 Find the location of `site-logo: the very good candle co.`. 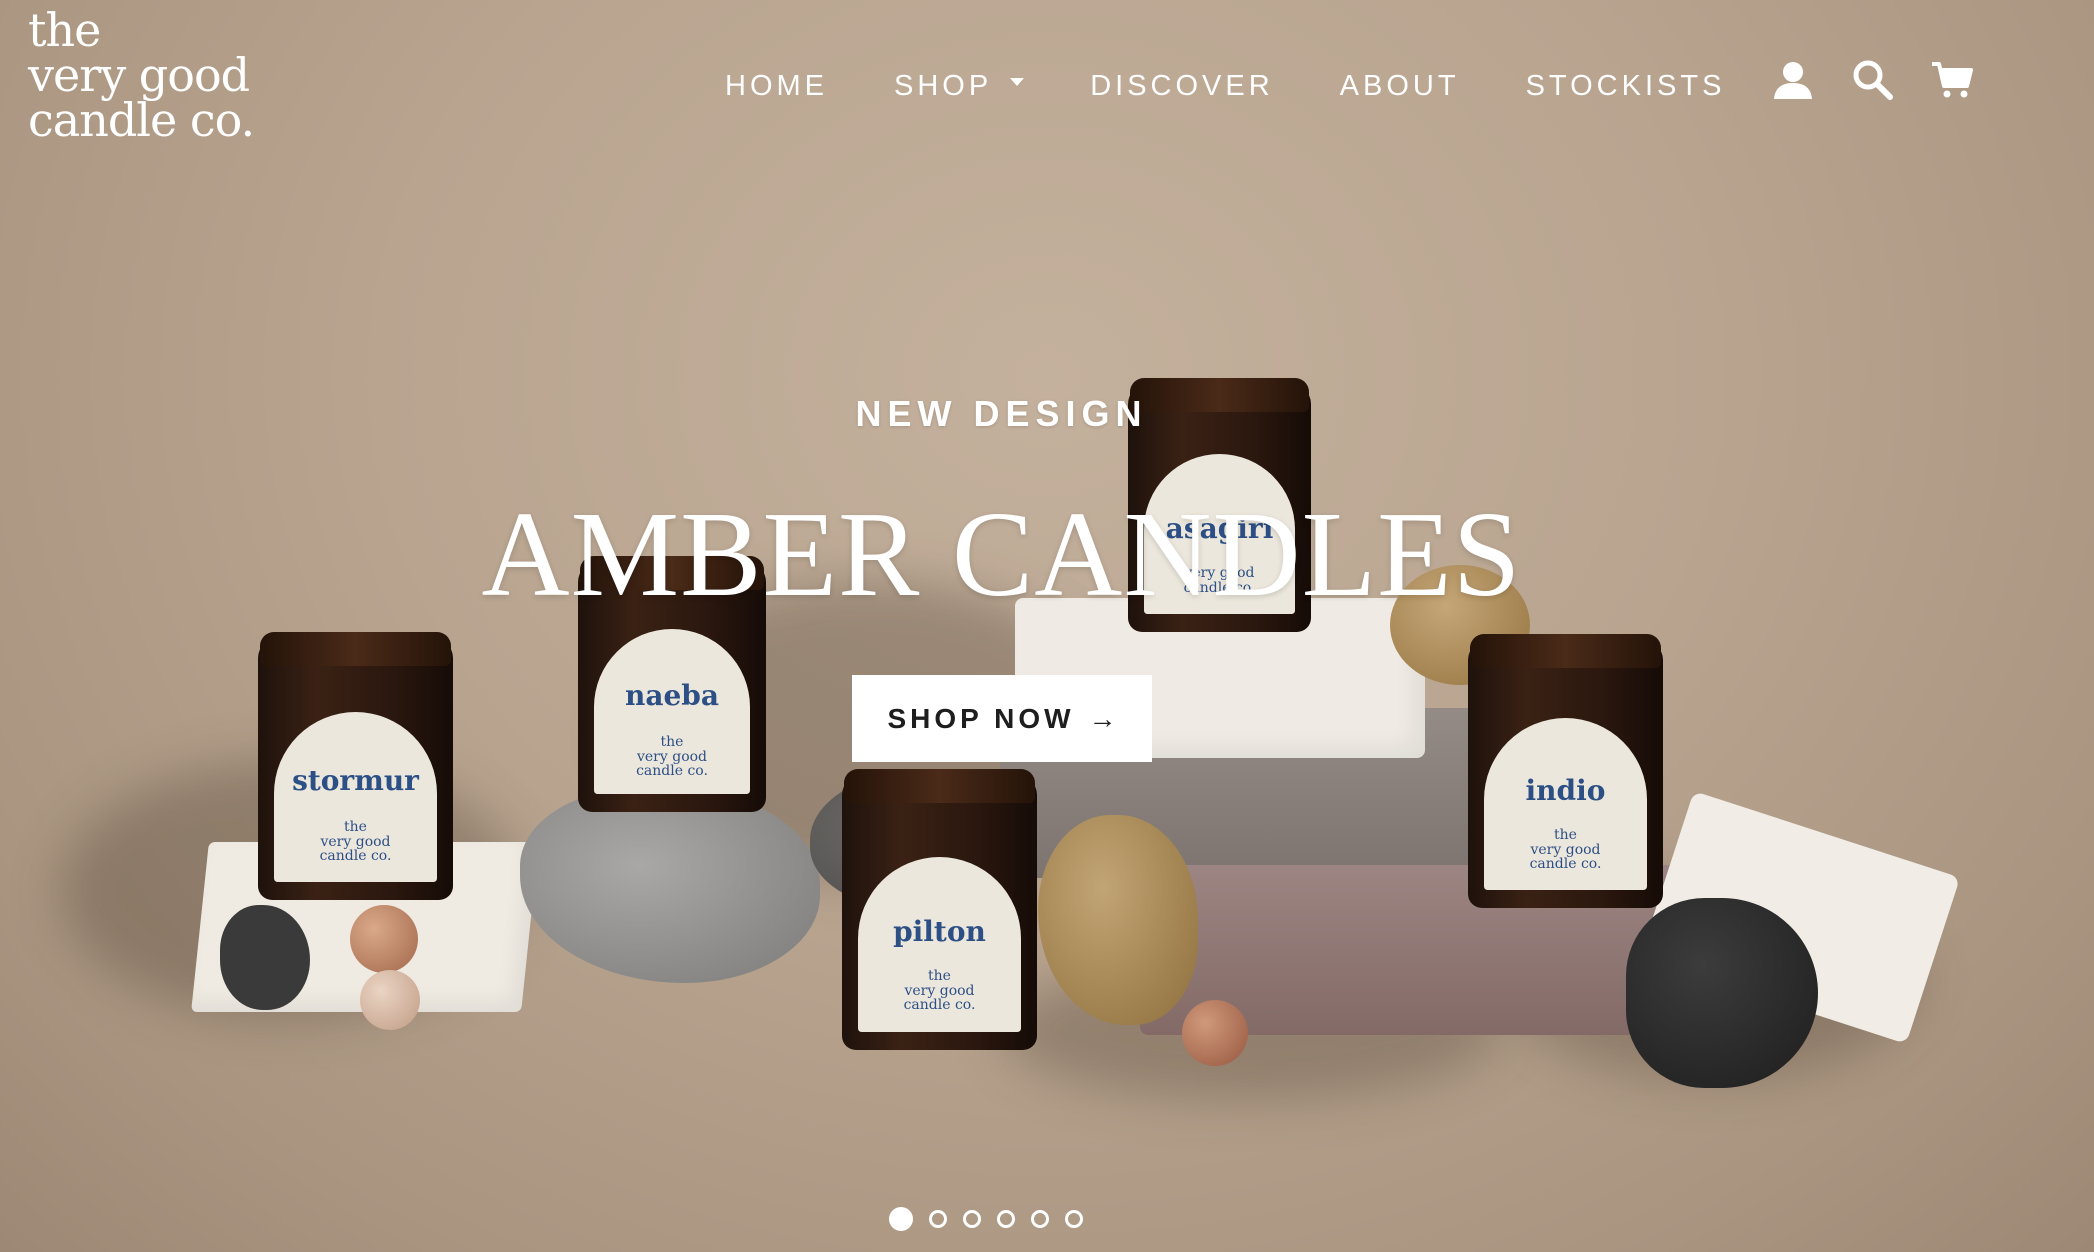

site-logo: the very good candle co. is located at coordinates (158, 75).